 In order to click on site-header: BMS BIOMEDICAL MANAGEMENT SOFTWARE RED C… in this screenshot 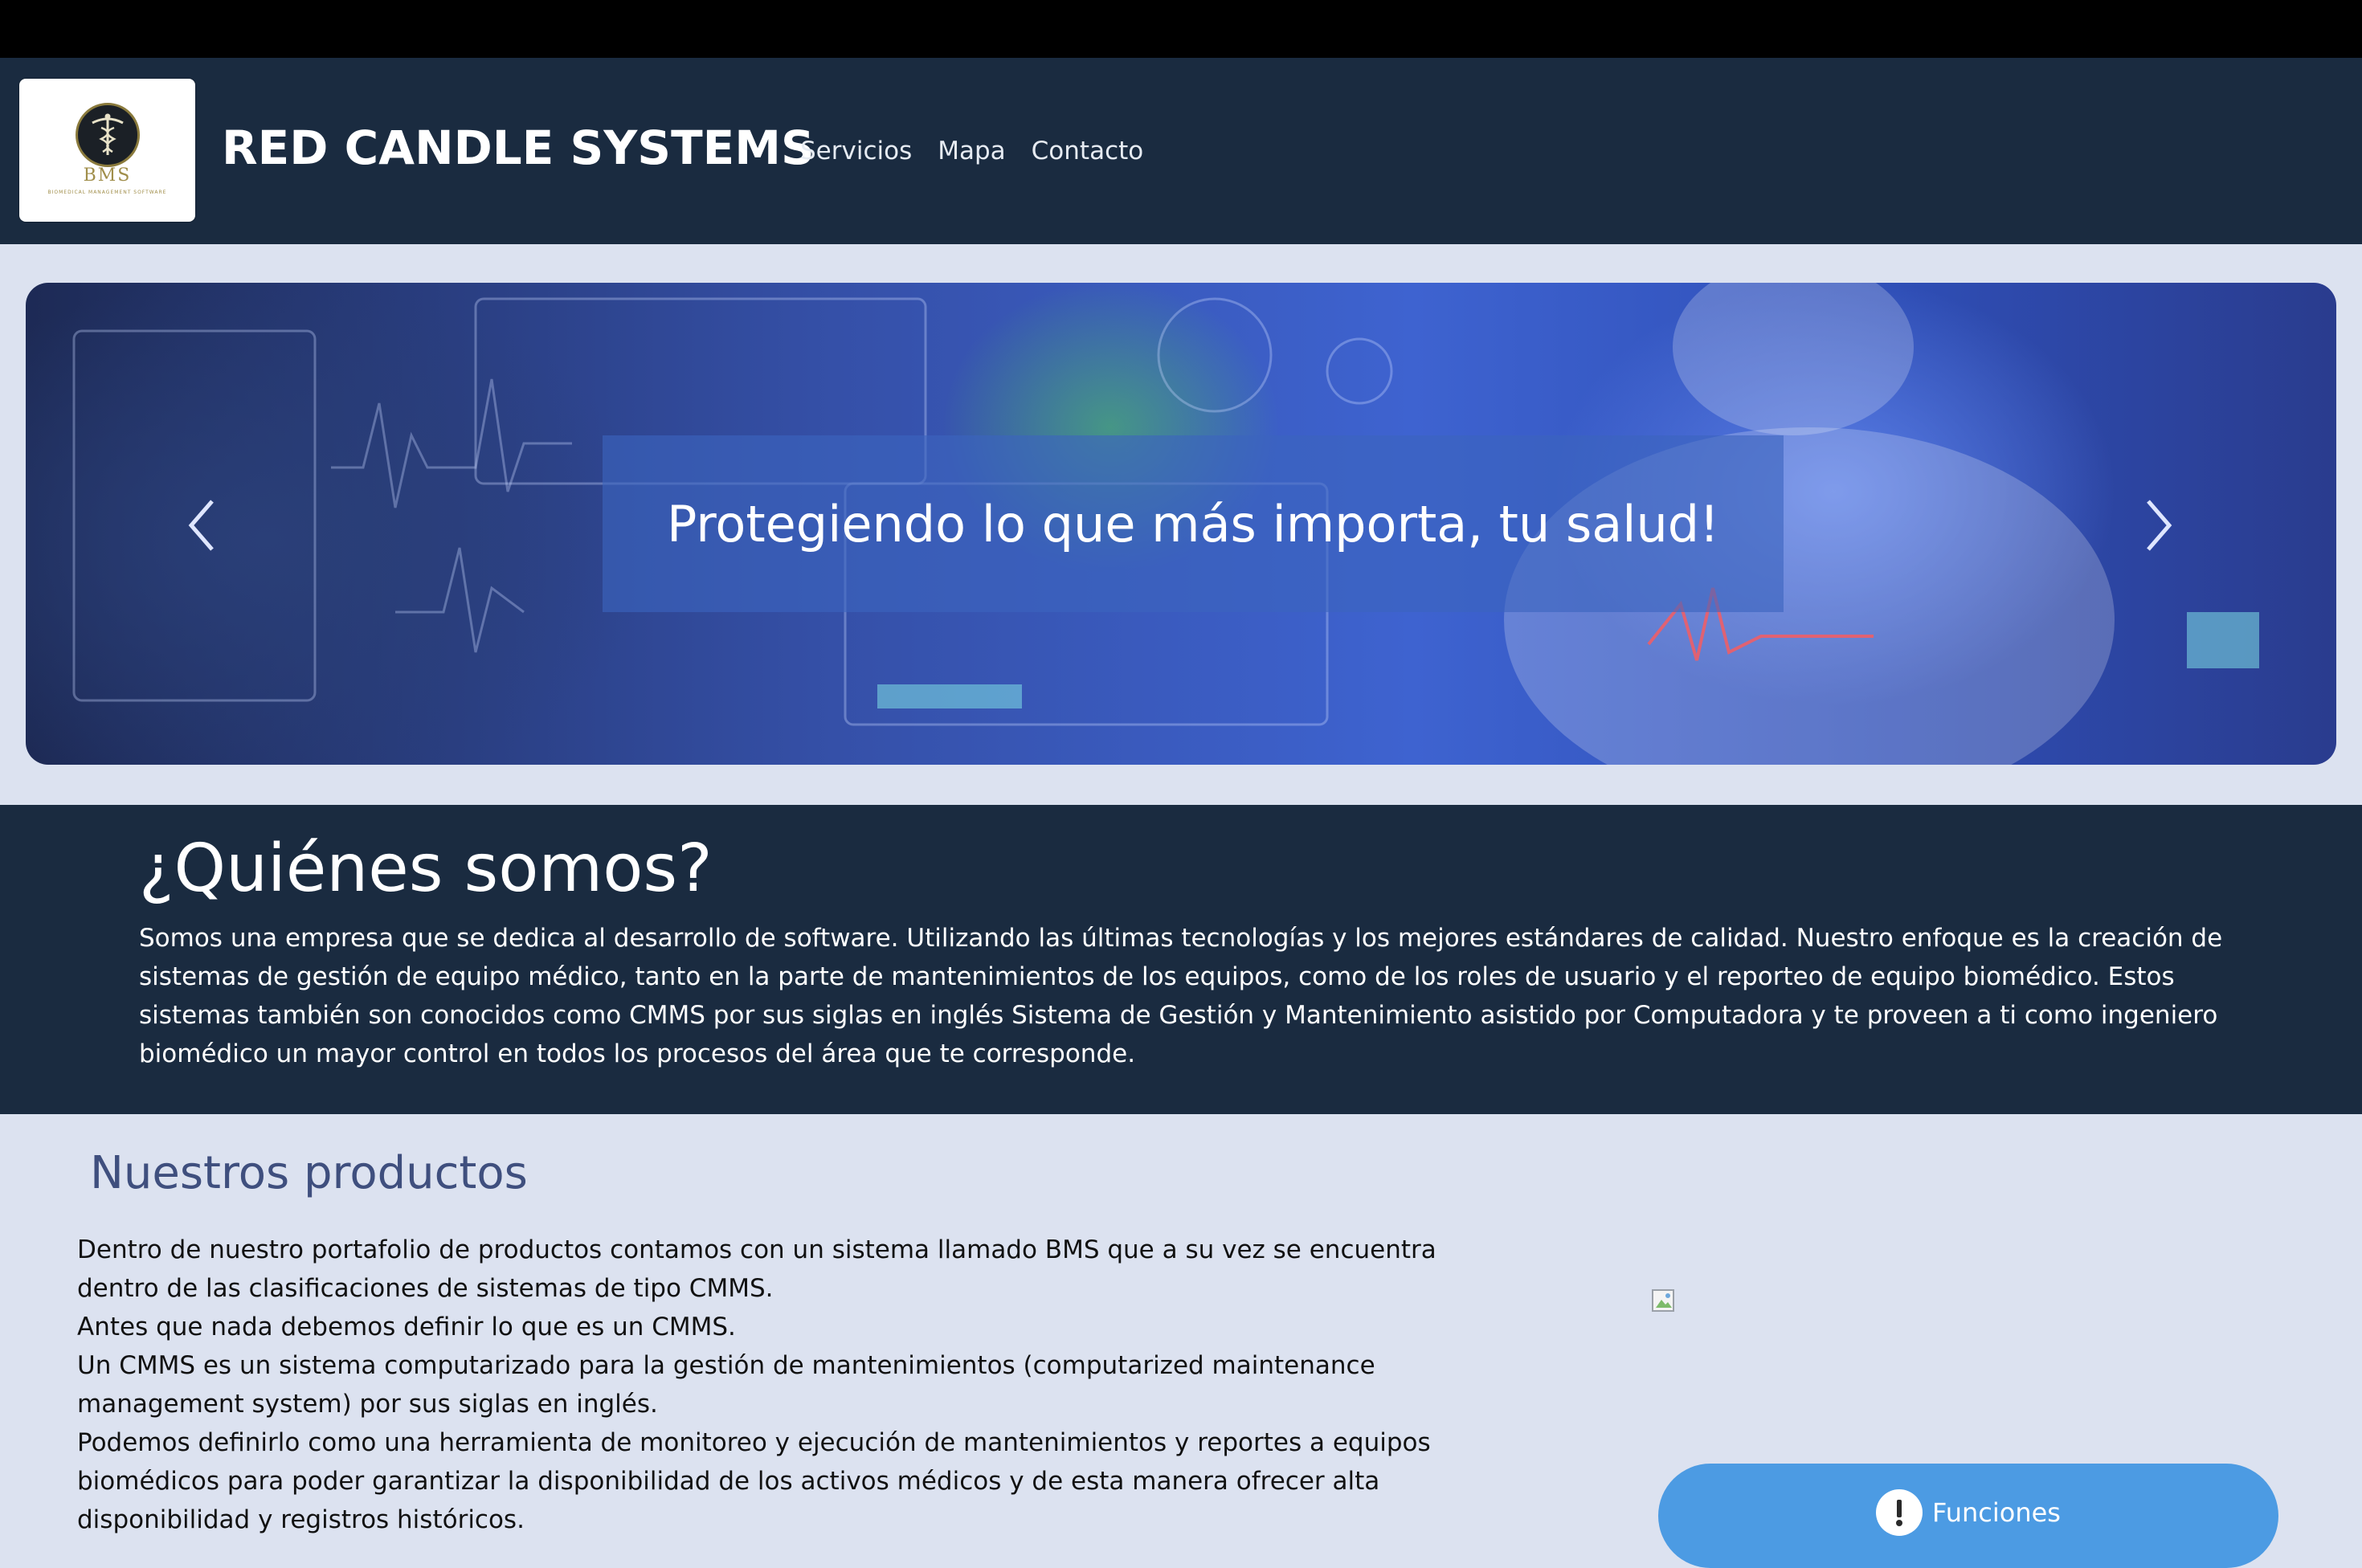, I will do `click(1181, 151)`.